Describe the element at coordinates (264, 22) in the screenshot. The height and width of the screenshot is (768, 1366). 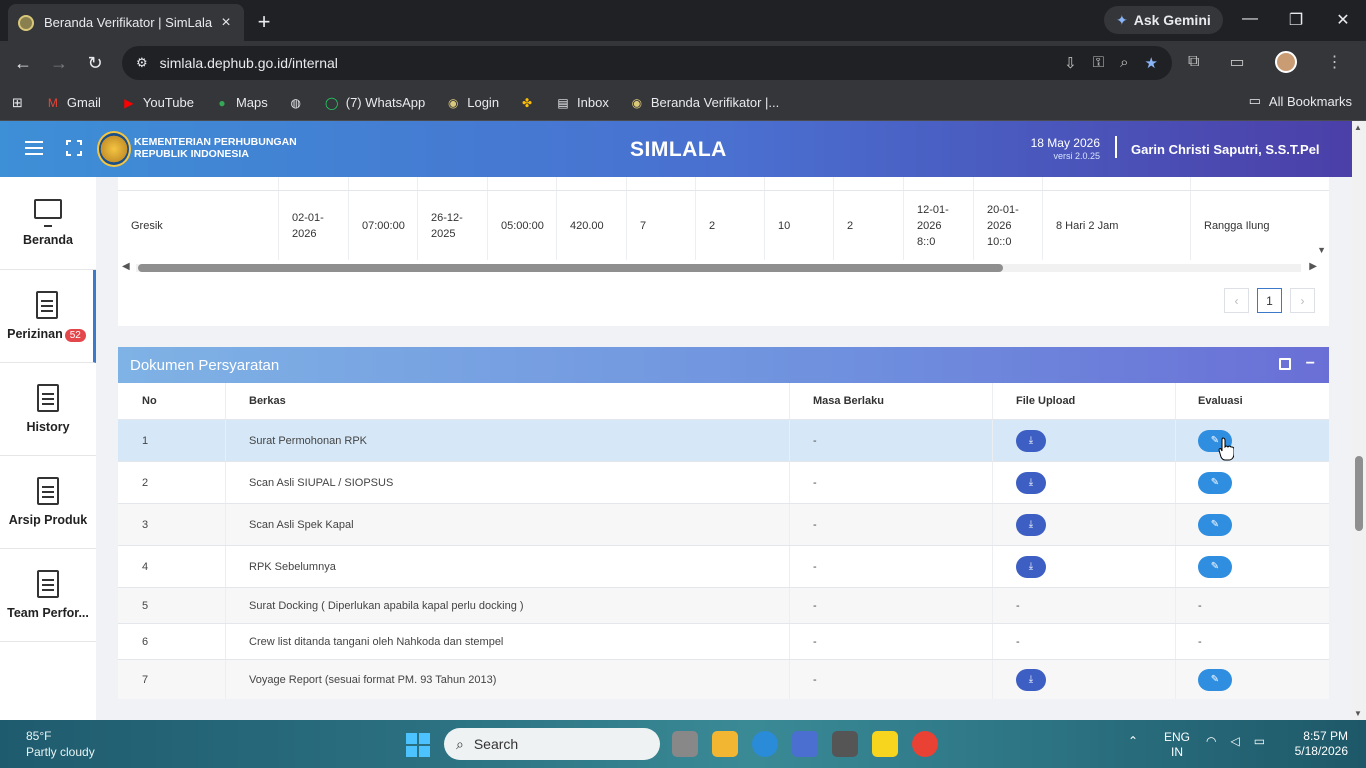
I see `new-tab-button: +` at that location.